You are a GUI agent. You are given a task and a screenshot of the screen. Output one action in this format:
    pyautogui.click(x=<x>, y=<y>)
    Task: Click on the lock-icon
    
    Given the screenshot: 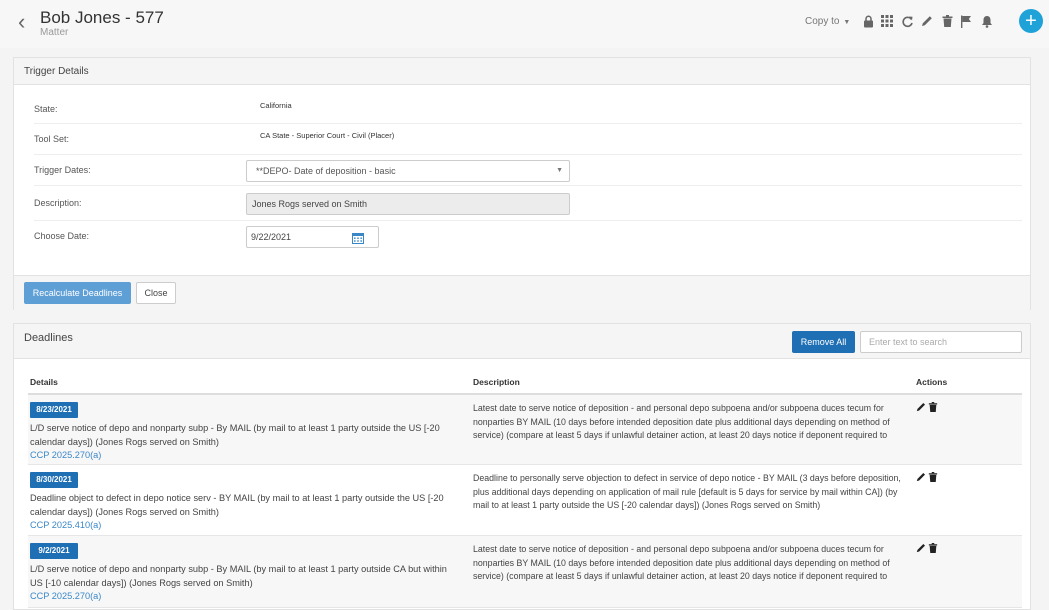 What is the action you would take?
    pyautogui.click(x=868, y=21)
    